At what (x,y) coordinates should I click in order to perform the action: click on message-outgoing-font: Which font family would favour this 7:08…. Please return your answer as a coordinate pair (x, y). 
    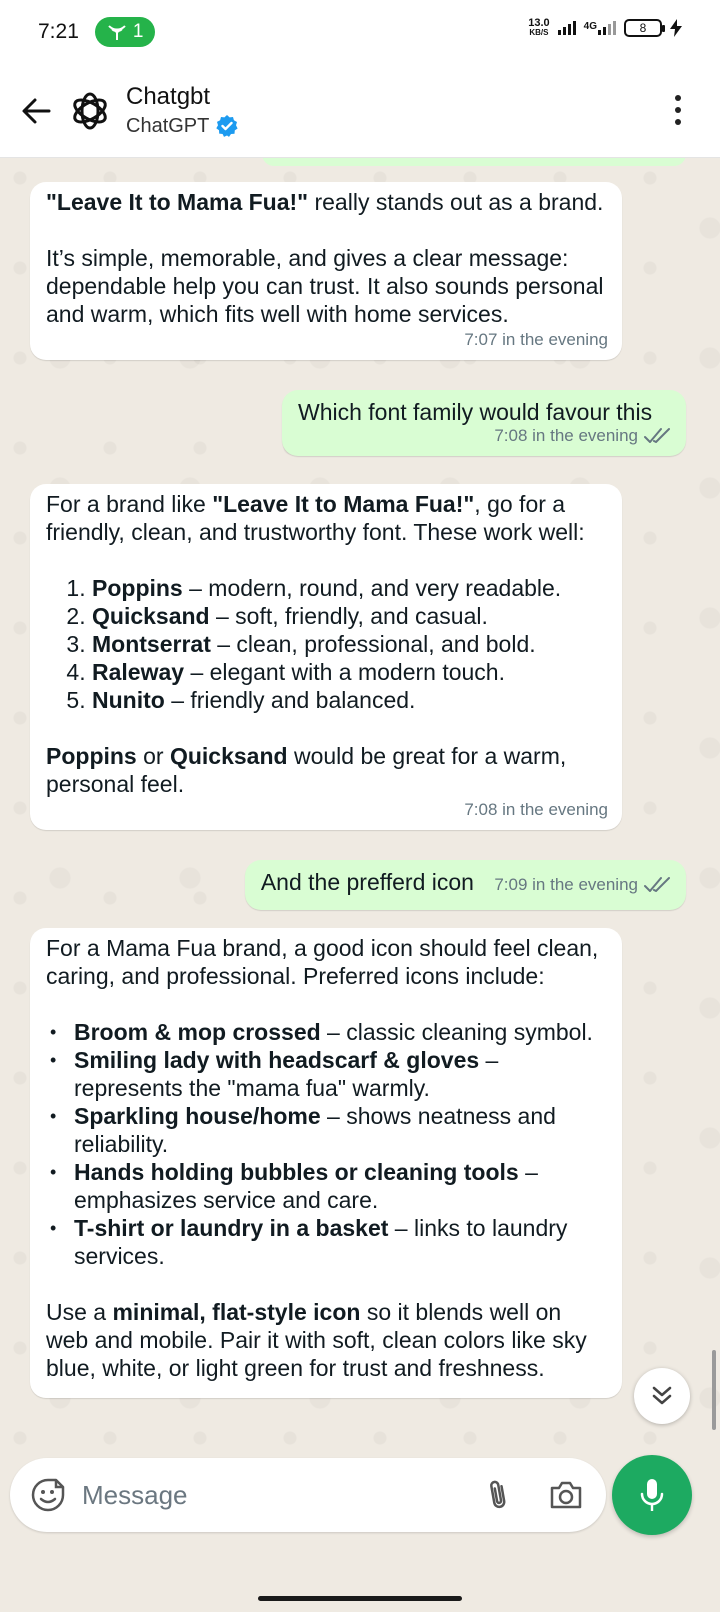
    Looking at the image, I should click on (484, 423).